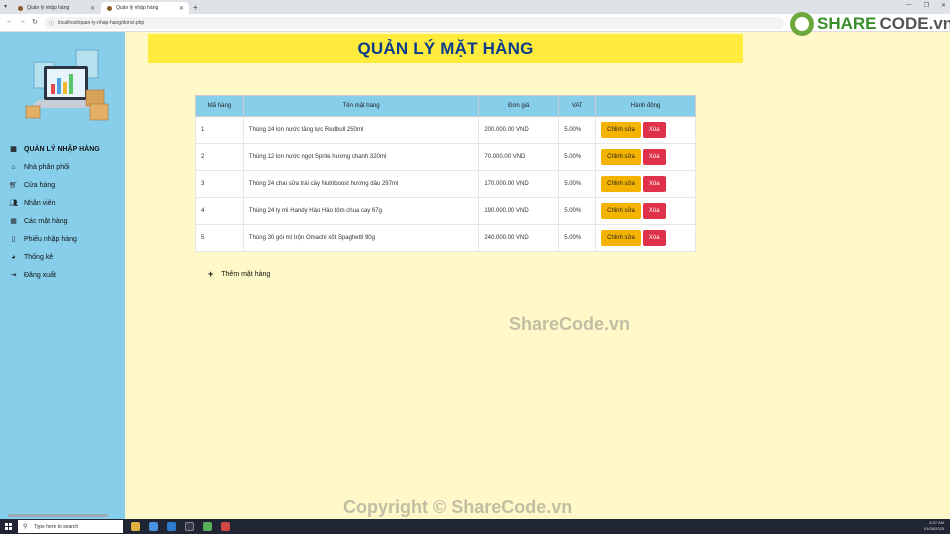  What do you see at coordinates (13, 167) in the screenshot?
I see `home-icon: ⌂` at bounding box center [13, 167].